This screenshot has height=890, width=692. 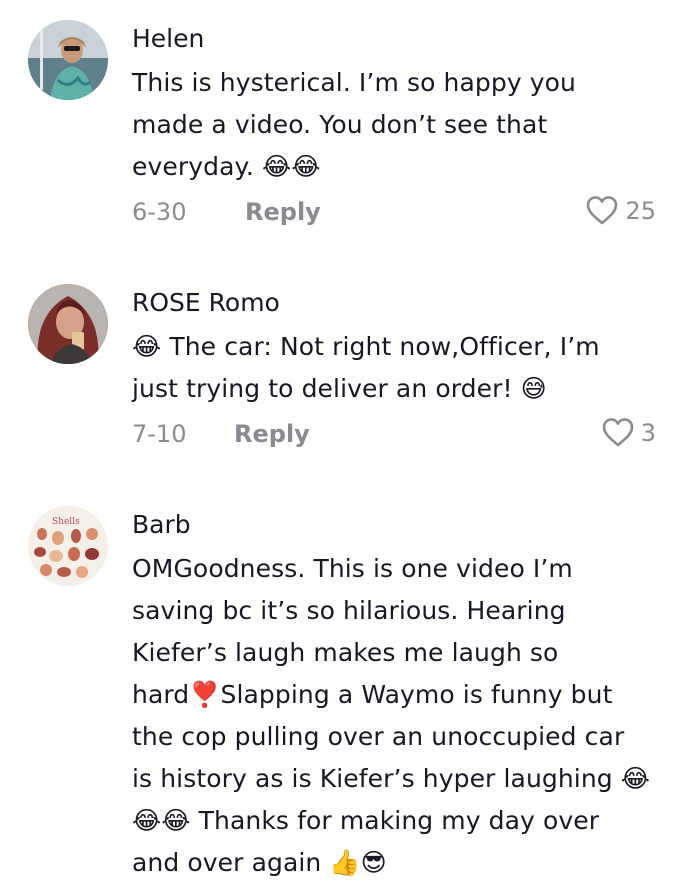 What do you see at coordinates (620, 210) in the screenshot?
I see `like-button: 25` at bounding box center [620, 210].